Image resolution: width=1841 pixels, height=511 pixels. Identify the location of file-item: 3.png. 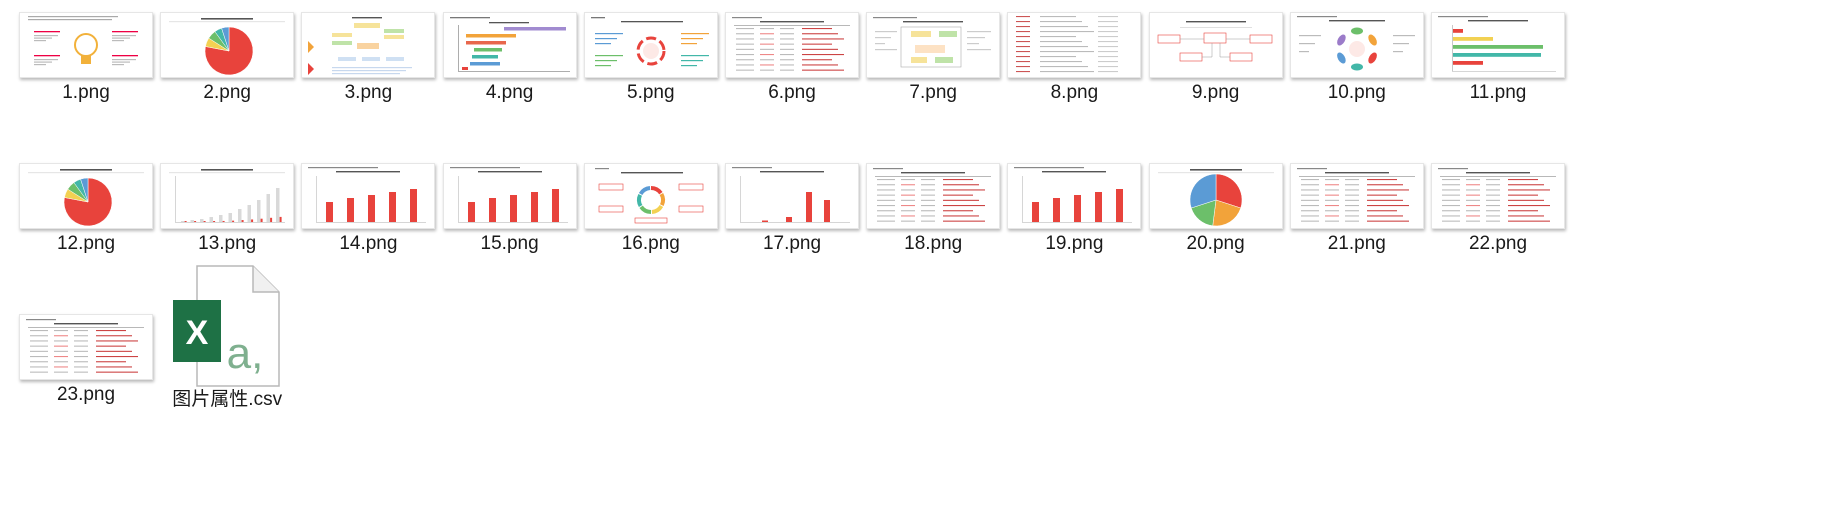
(368, 64).